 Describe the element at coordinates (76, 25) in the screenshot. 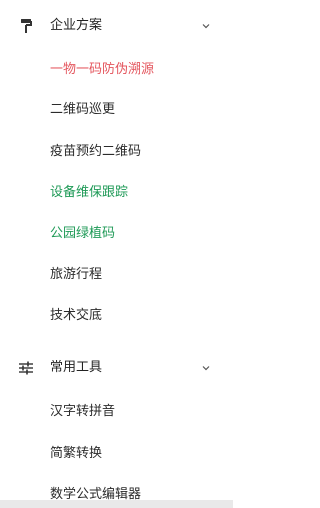

I see `section-title: 企业方案` at that location.